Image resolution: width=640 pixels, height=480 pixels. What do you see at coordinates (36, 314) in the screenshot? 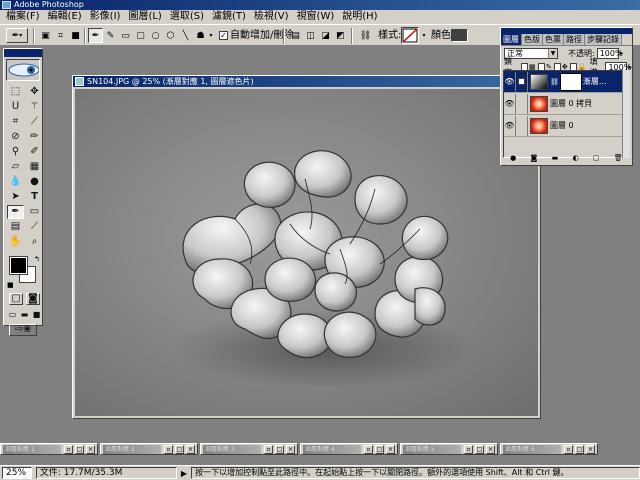
I see `full-screen-button: ■` at bounding box center [36, 314].